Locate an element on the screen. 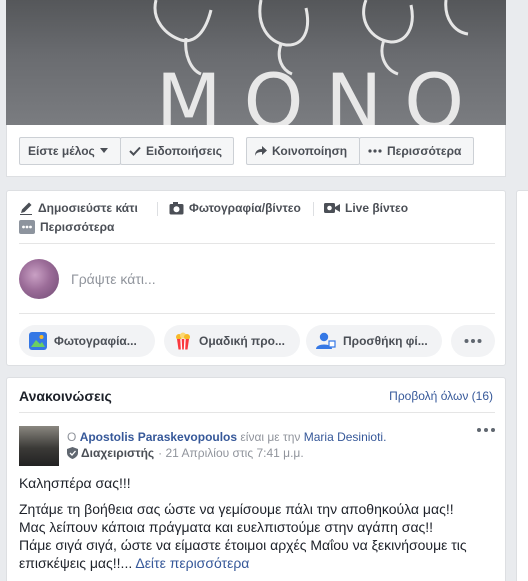 The width and height of the screenshot is (528, 581). tab-live-video: Live βίντεο is located at coordinates (366, 208).